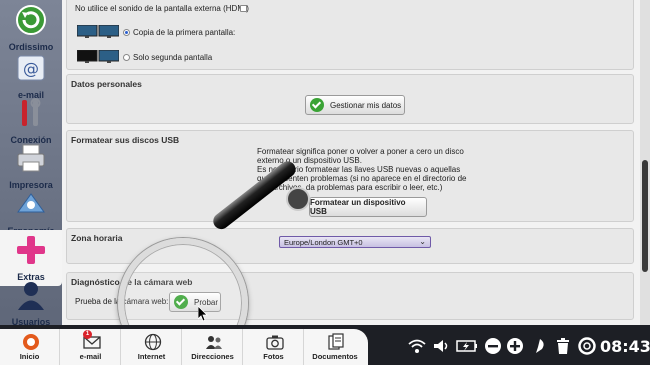 The width and height of the screenshot is (650, 365). What do you see at coordinates (515, 346) in the screenshot?
I see `zoom-in-icon` at bounding box center [515, 346].